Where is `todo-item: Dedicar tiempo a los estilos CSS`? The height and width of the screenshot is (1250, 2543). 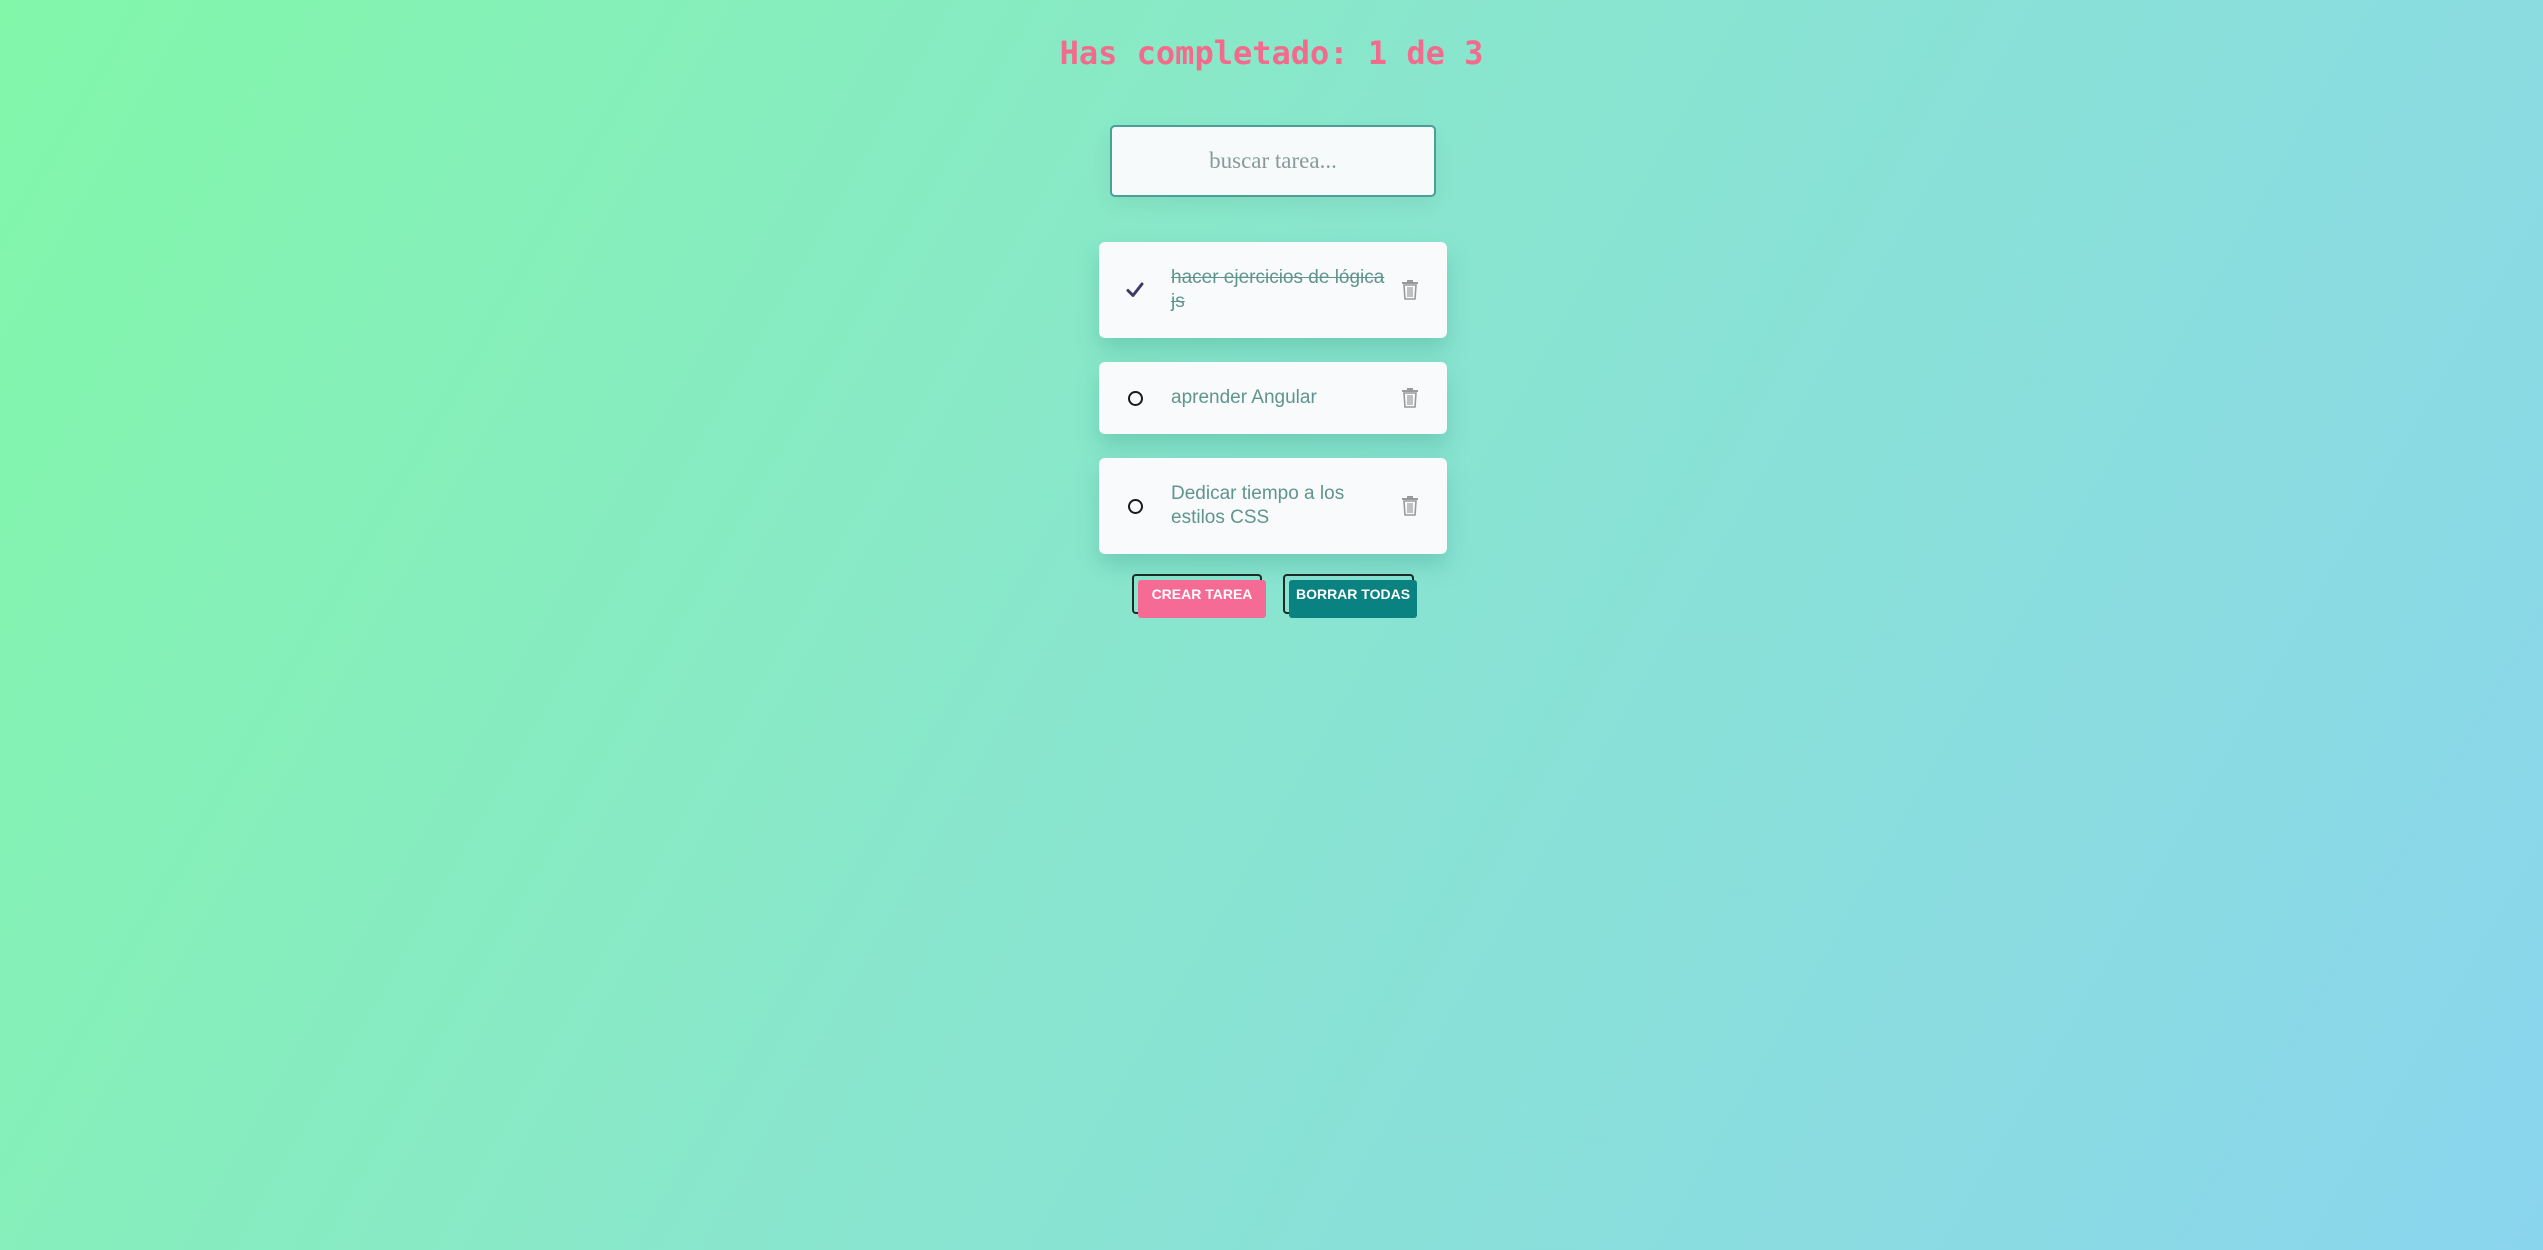
todo-item: Dedicar tiempo a los estilos CSS is located at coordinates (1273, 506).